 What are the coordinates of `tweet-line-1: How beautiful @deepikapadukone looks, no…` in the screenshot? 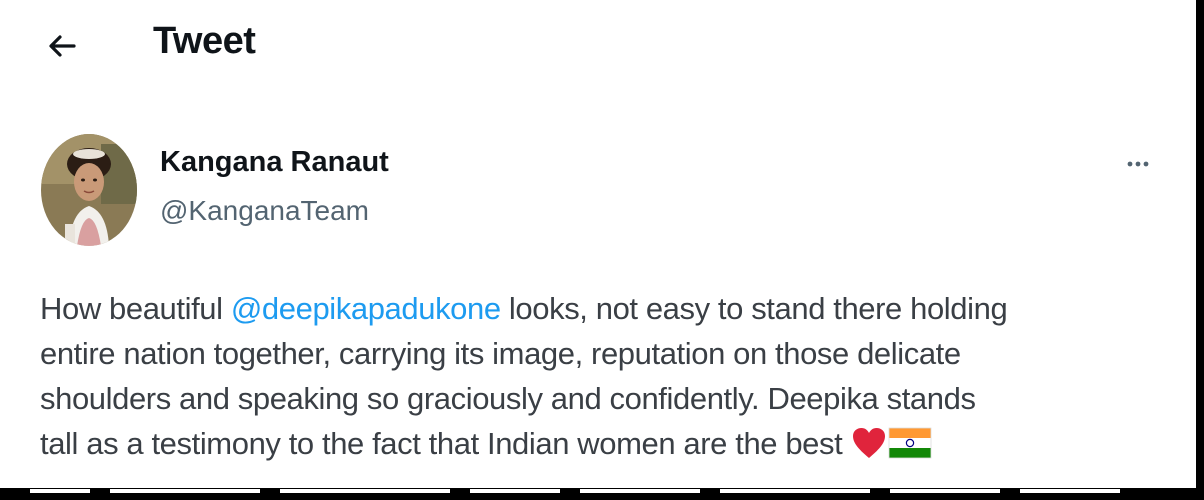 It's located at (610, 308).